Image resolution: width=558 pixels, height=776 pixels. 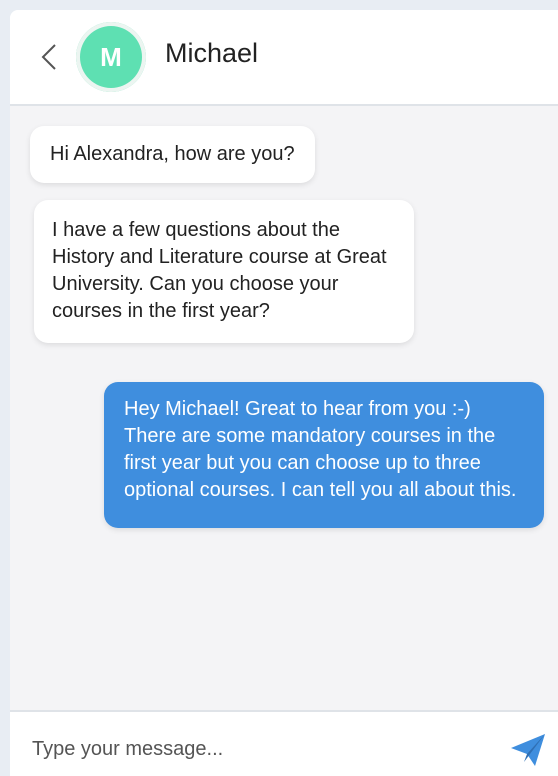 I want to click on incoming-message: Hi Alexandra, how are you?, so click(x=172, y=154).